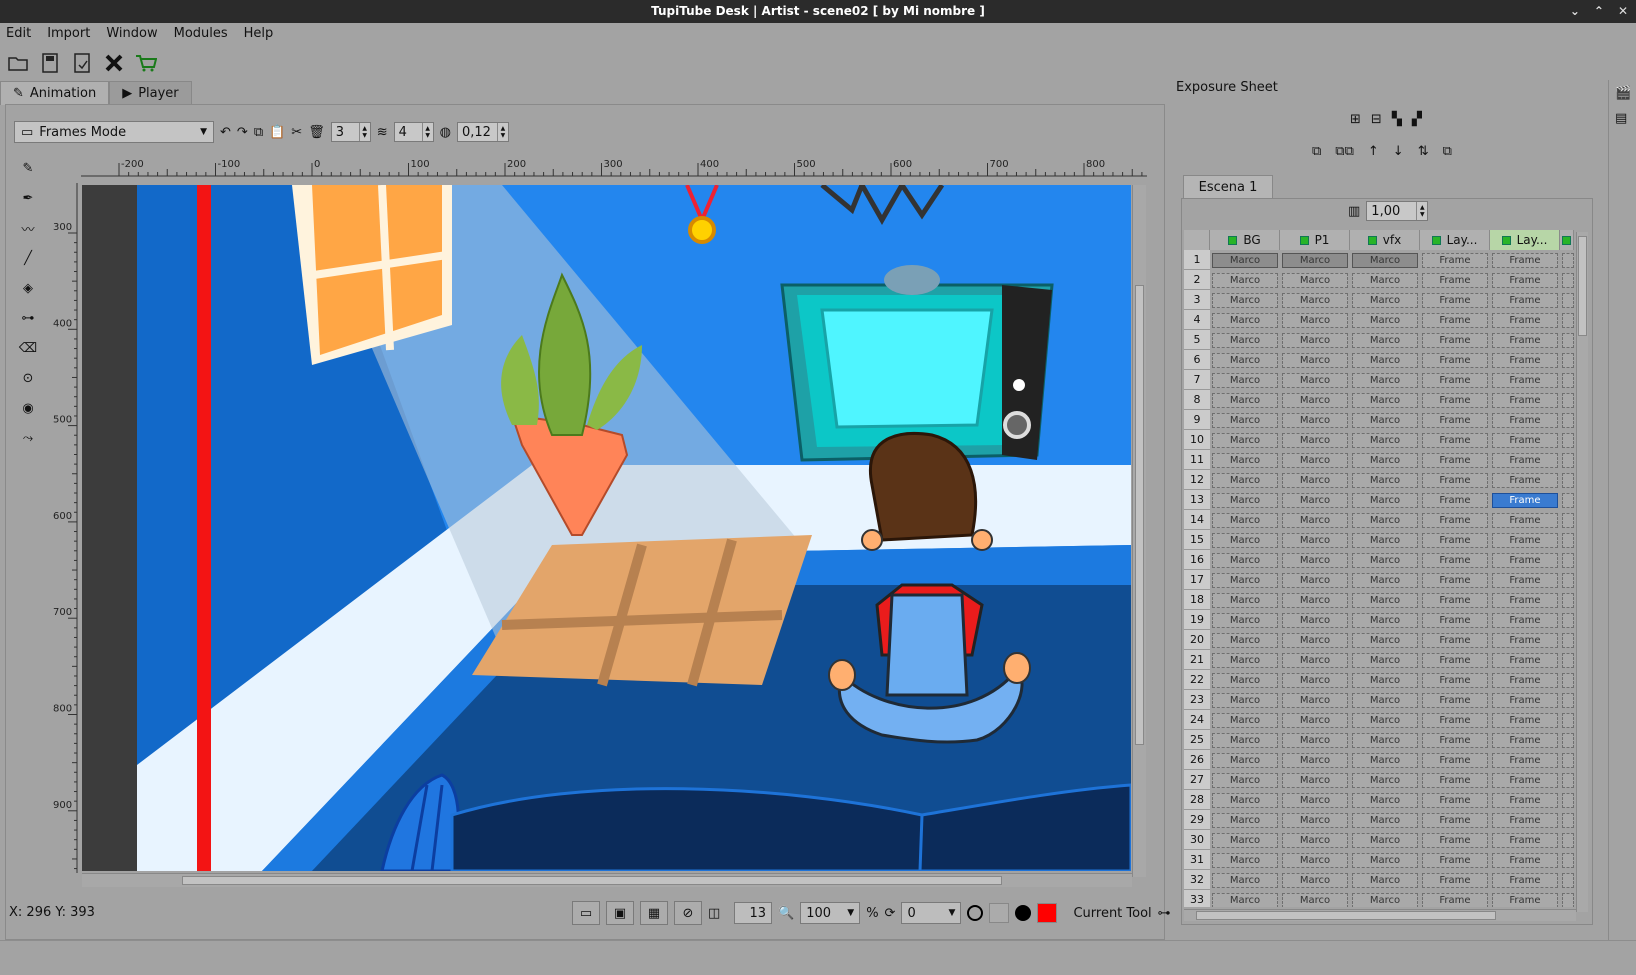  I want to click on tab-animation: ✎ Animation, so click(55, 93).